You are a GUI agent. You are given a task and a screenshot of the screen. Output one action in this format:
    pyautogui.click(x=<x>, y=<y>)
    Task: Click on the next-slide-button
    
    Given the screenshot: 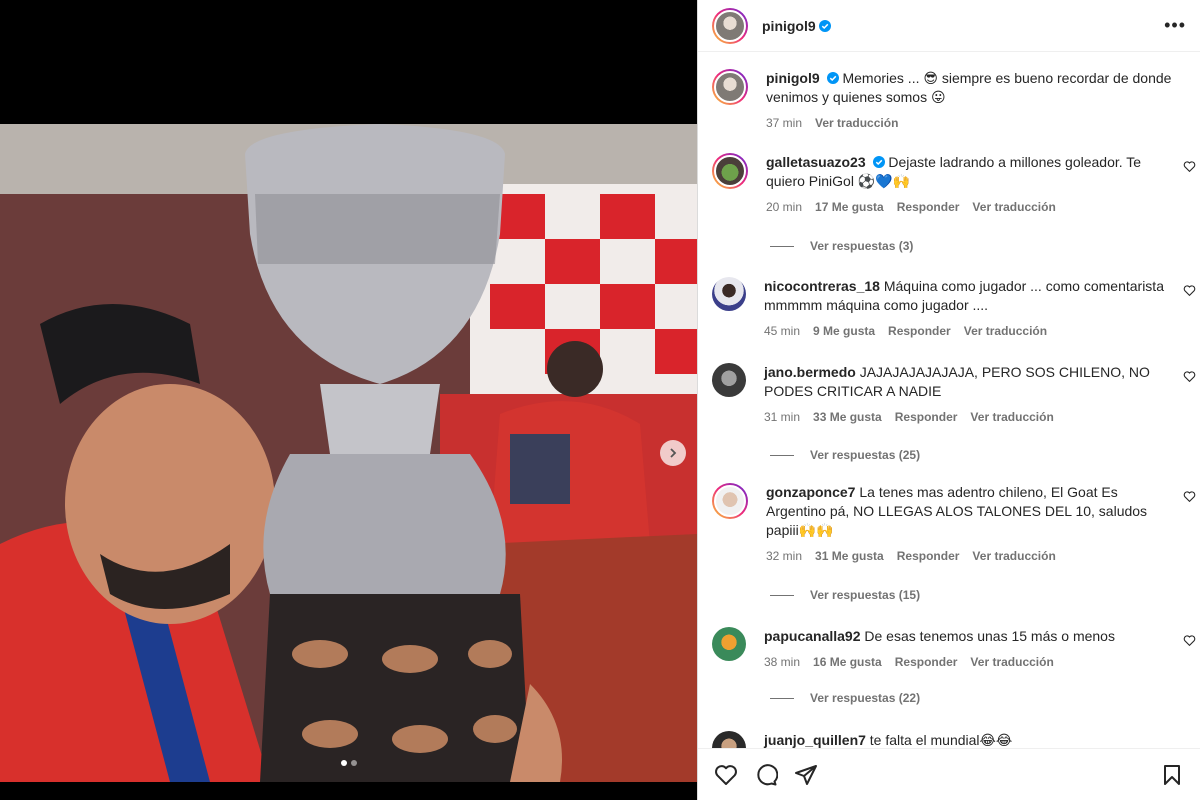 What is the action you would take?
    pyautogui.click(x=673, y=453)
    